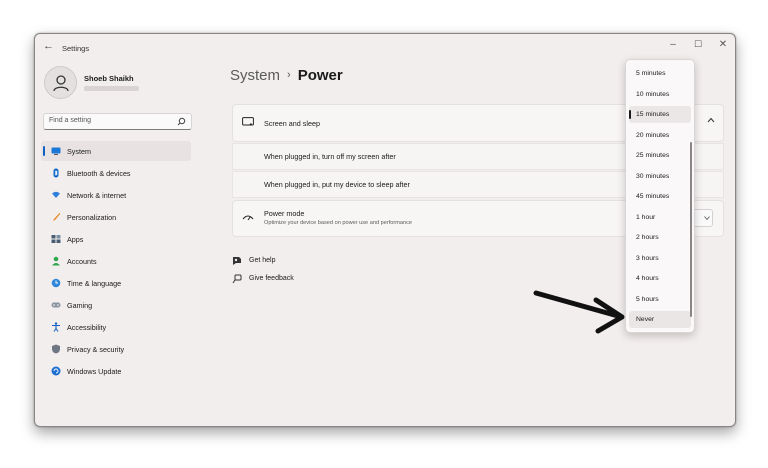 The image size is (768, 468). What do you see at coordinates (262, 260) in the screenshot?
I see `get-help-label: Get help` at bounding box center [262, 260].